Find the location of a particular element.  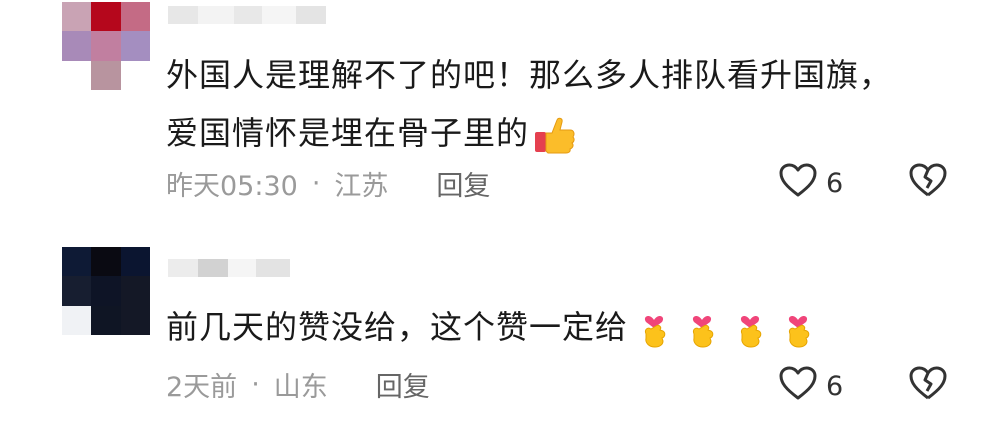

comment-meta: 2天前 · 山东 回复 is located at coordinates (298, 384).